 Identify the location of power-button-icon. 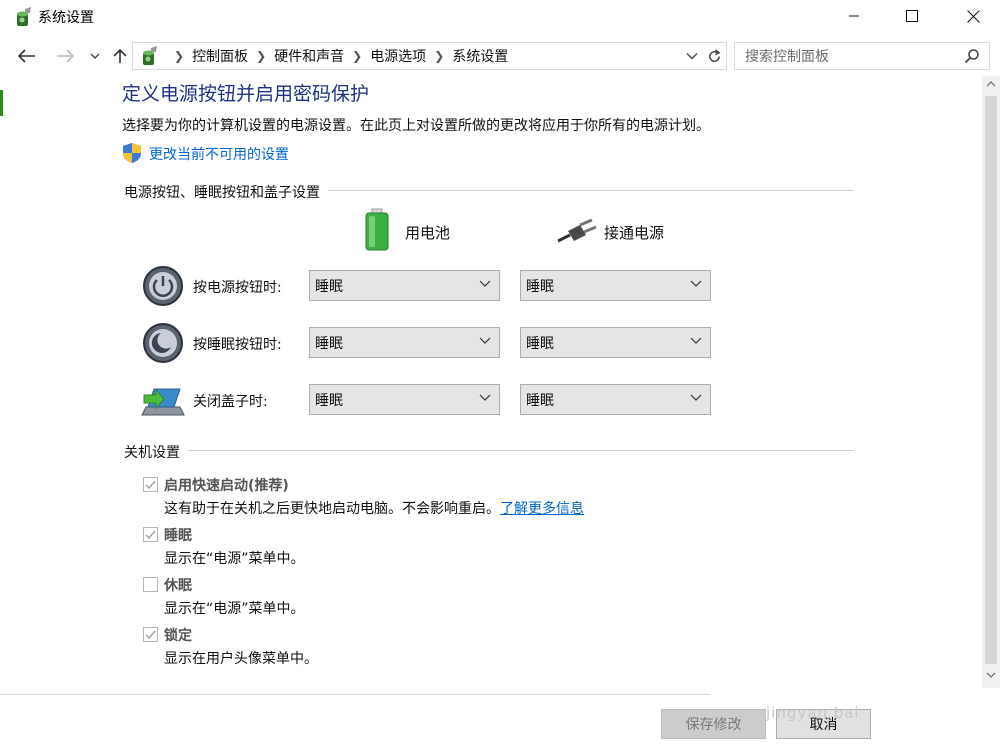
(163, 286).